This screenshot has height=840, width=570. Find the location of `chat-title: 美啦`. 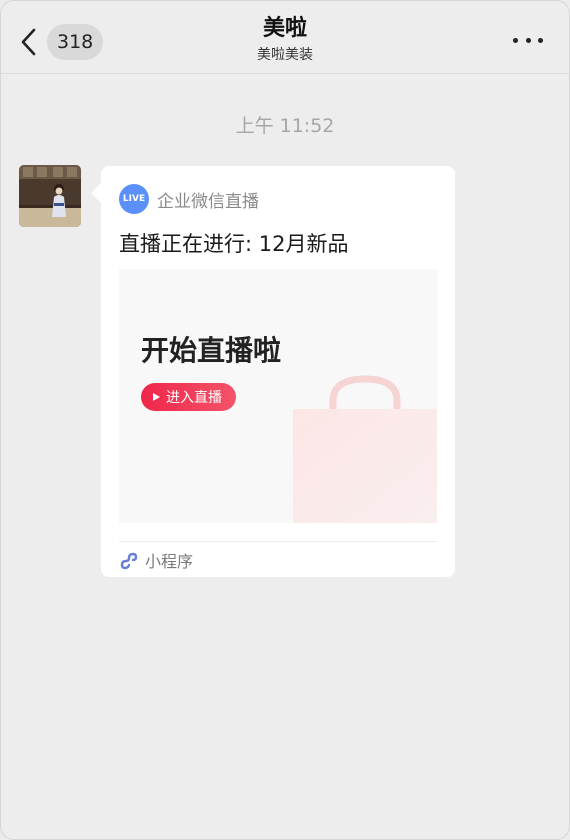

chat-title: 美啦 is located at coordinates (284, 28).